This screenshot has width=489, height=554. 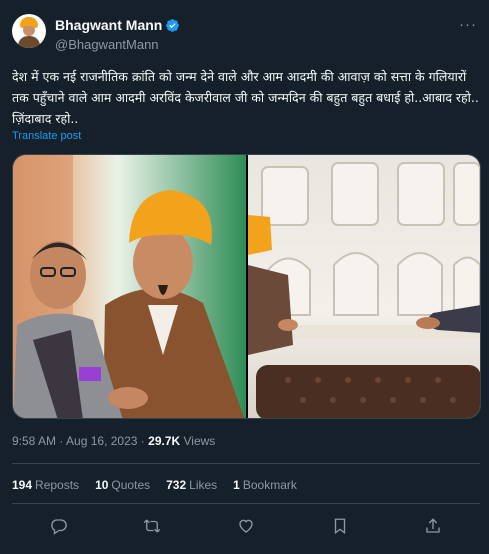 I want to click on translate-link: Translate post, so click(x=46, y=136).